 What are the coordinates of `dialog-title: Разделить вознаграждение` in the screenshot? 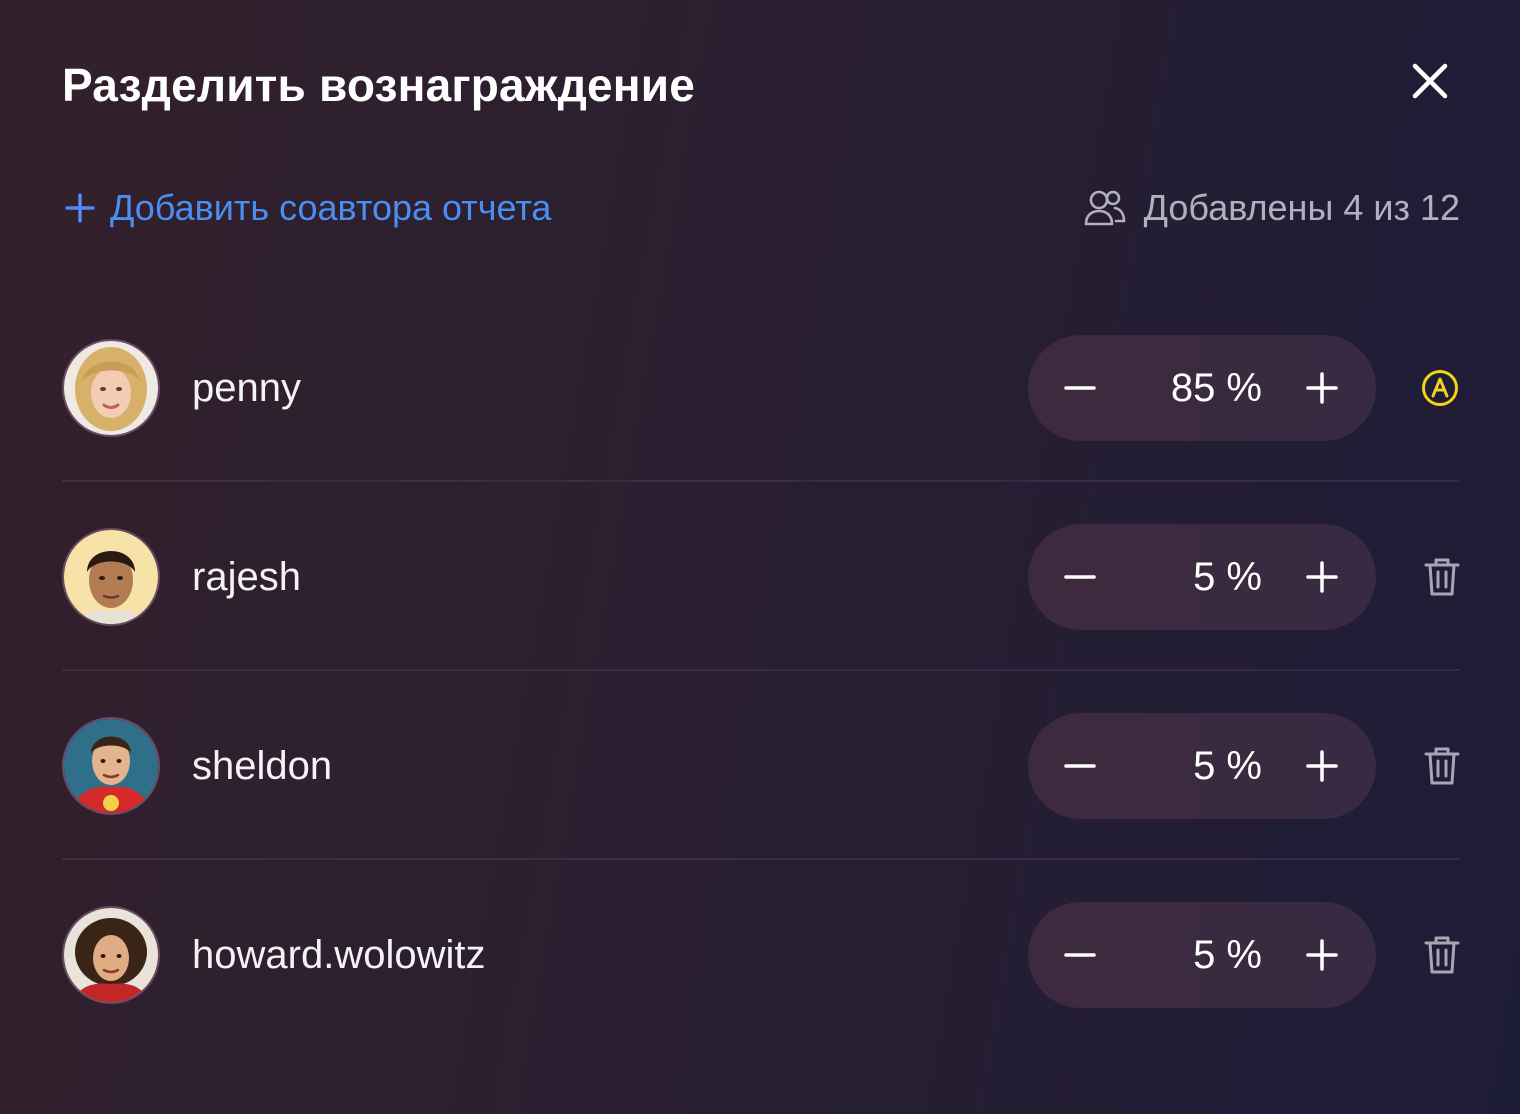 It's located at (379, 85).